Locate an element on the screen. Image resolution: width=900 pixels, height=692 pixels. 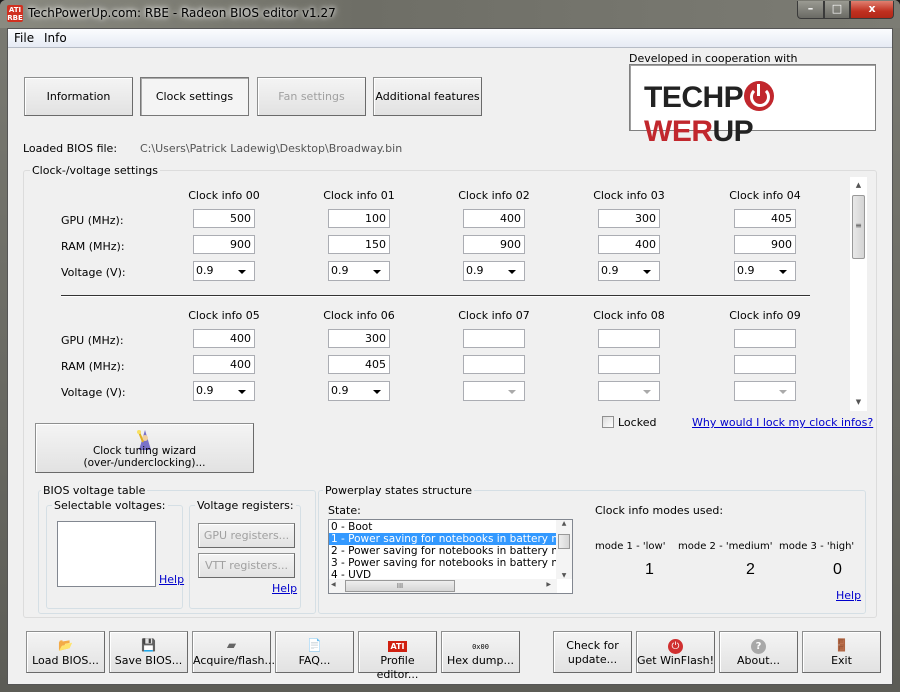
clock-settings-scrollbar: ▲ ≡ ▼ is located at coordinates (858, 294).